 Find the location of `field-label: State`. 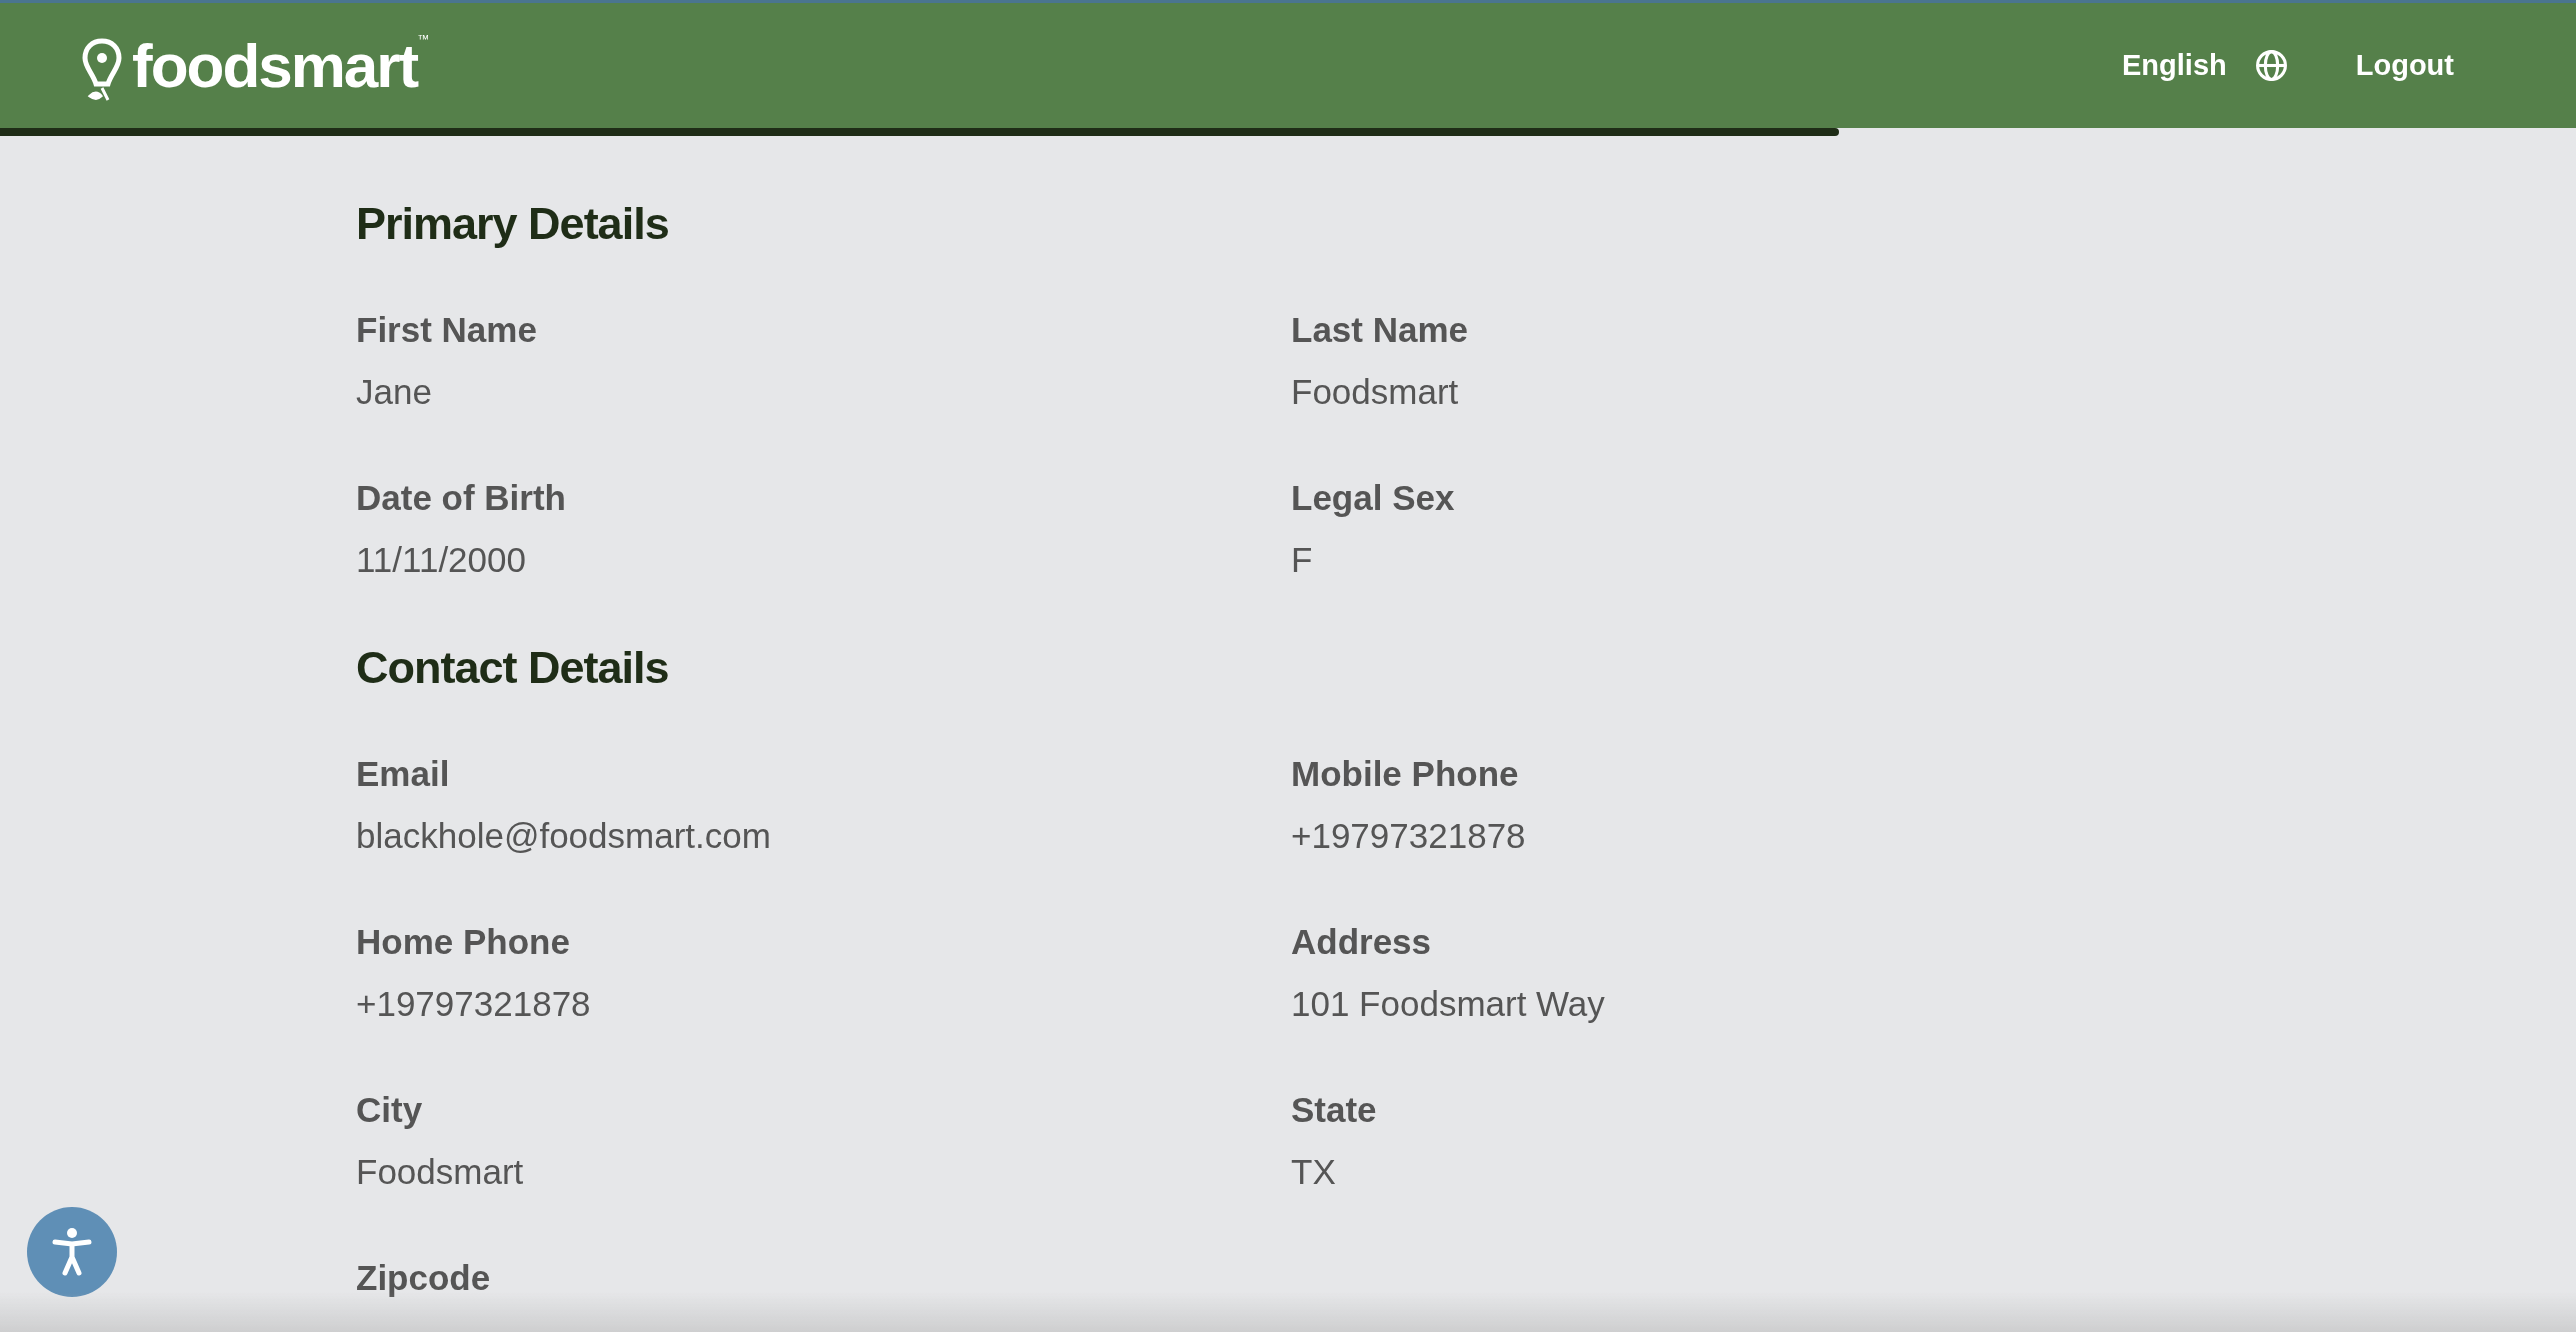

field-label: State is located at coordinates (1334, 1110).